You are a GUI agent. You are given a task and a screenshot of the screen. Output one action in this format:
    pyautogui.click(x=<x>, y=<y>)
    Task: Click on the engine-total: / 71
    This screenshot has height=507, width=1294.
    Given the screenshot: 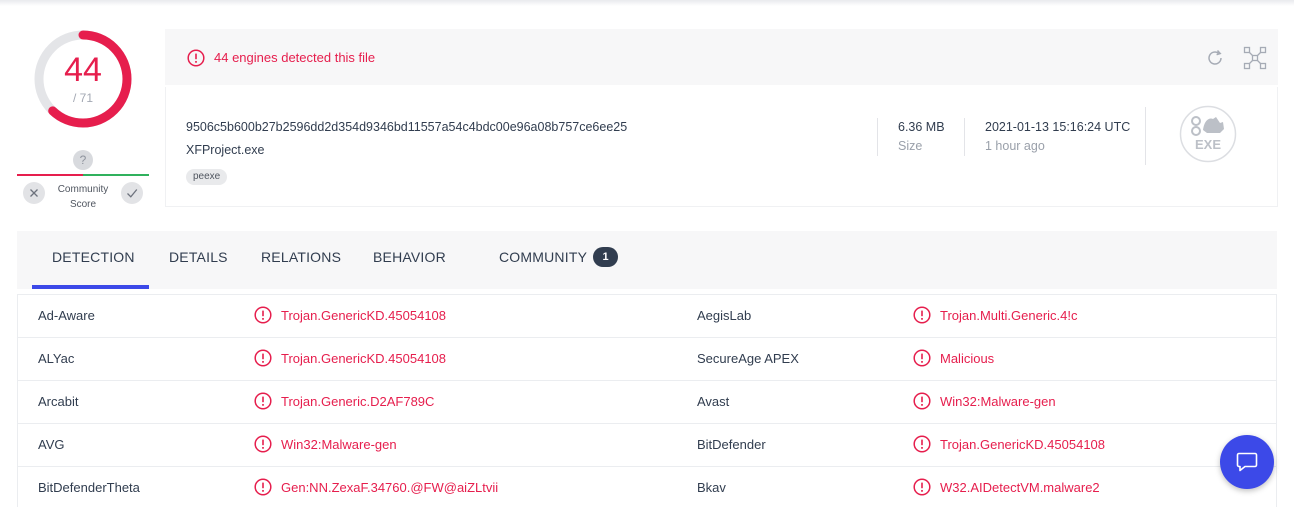 What is the action you would take?
    pyautogui.click(x=82, y=98)
    